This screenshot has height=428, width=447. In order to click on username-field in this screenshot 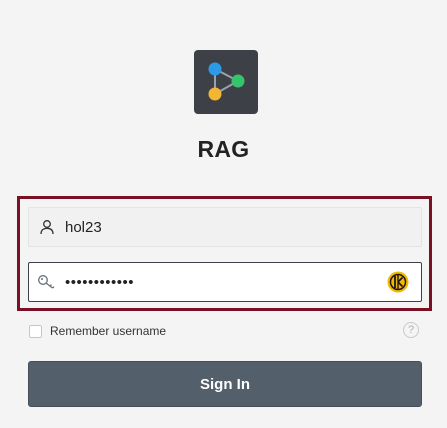, I will do `click(225, 227)`.